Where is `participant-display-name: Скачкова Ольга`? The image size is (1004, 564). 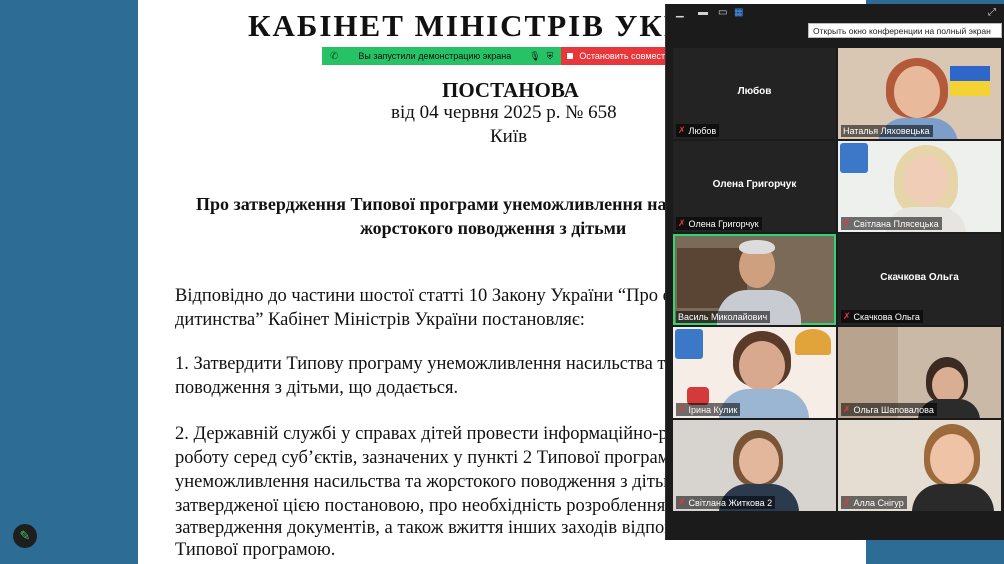 participant-display-name: Скачкова Ольга is located at coordinates (919, 277).